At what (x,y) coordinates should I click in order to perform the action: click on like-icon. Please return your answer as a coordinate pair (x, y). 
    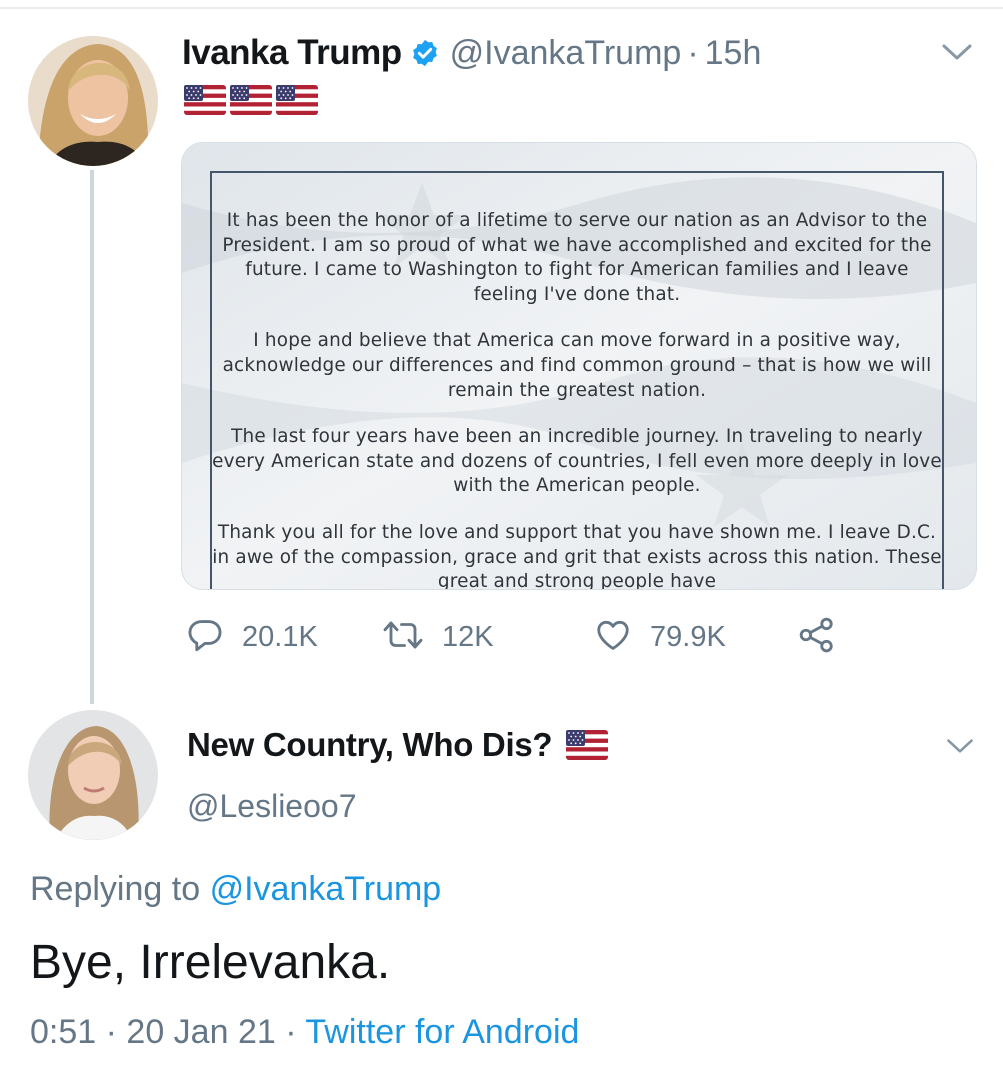
    Looking at the image, I should click on (613, 637).